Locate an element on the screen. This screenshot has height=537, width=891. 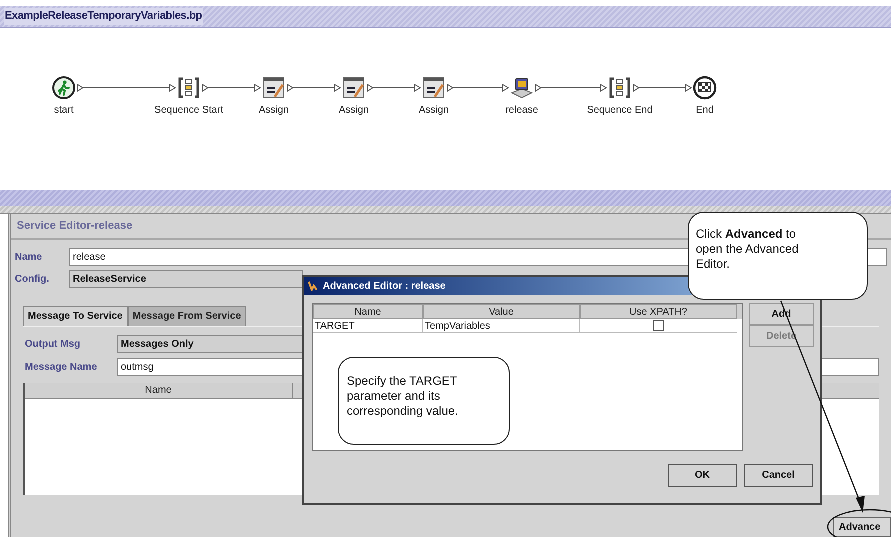
computer-icon is located at coordinates (522, 88).